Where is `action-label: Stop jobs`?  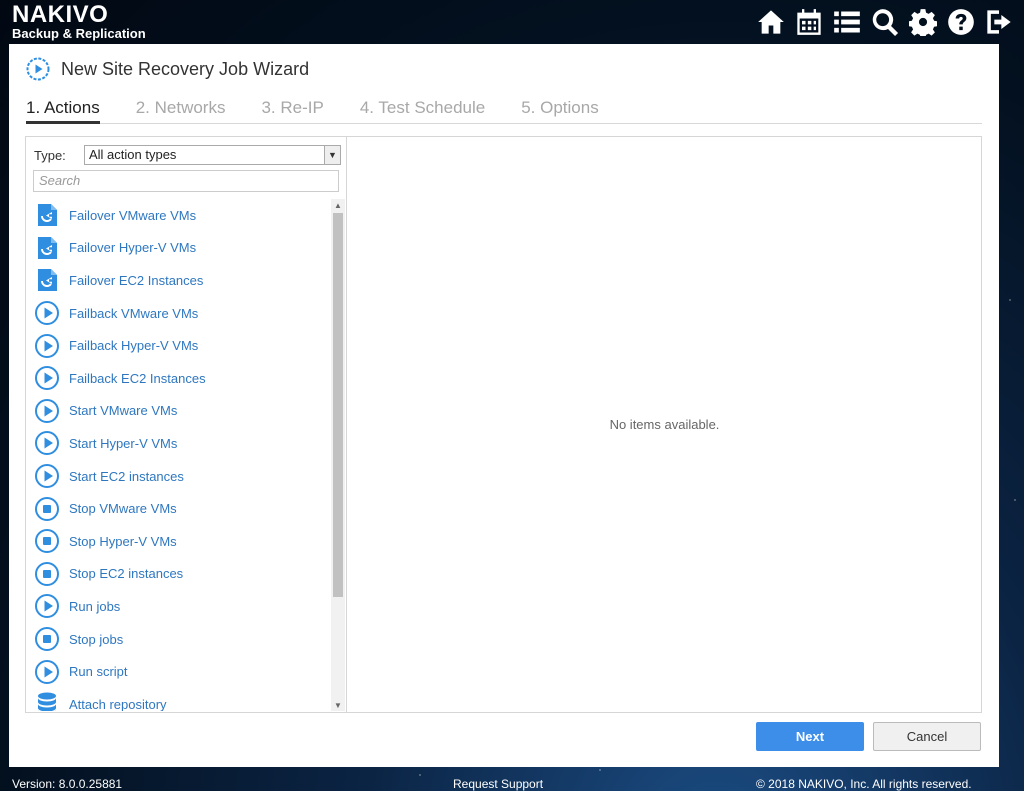
action-label: Stop jobs is located at coordinates (96, 639).